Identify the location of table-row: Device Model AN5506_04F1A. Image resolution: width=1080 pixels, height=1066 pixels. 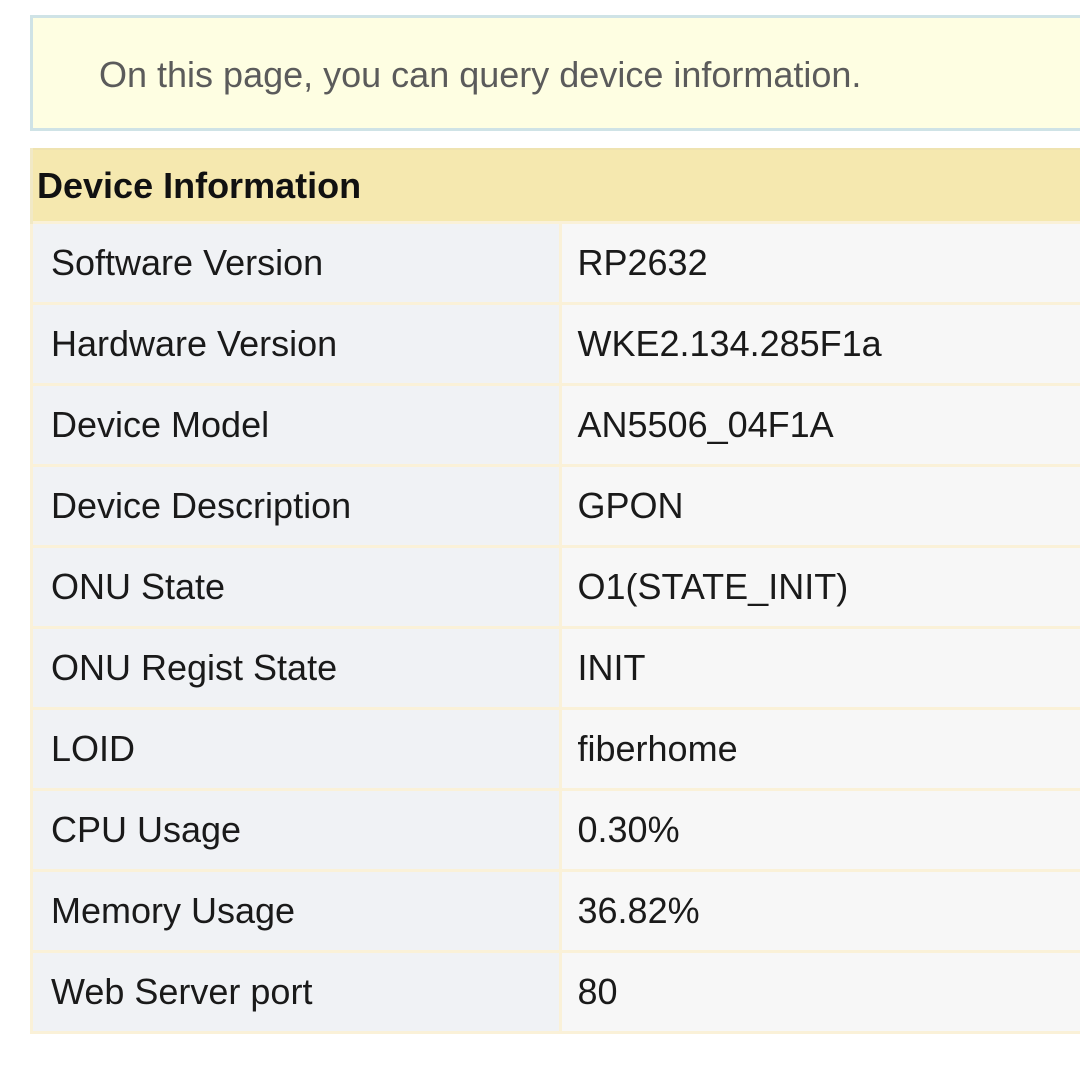
(555, 425).